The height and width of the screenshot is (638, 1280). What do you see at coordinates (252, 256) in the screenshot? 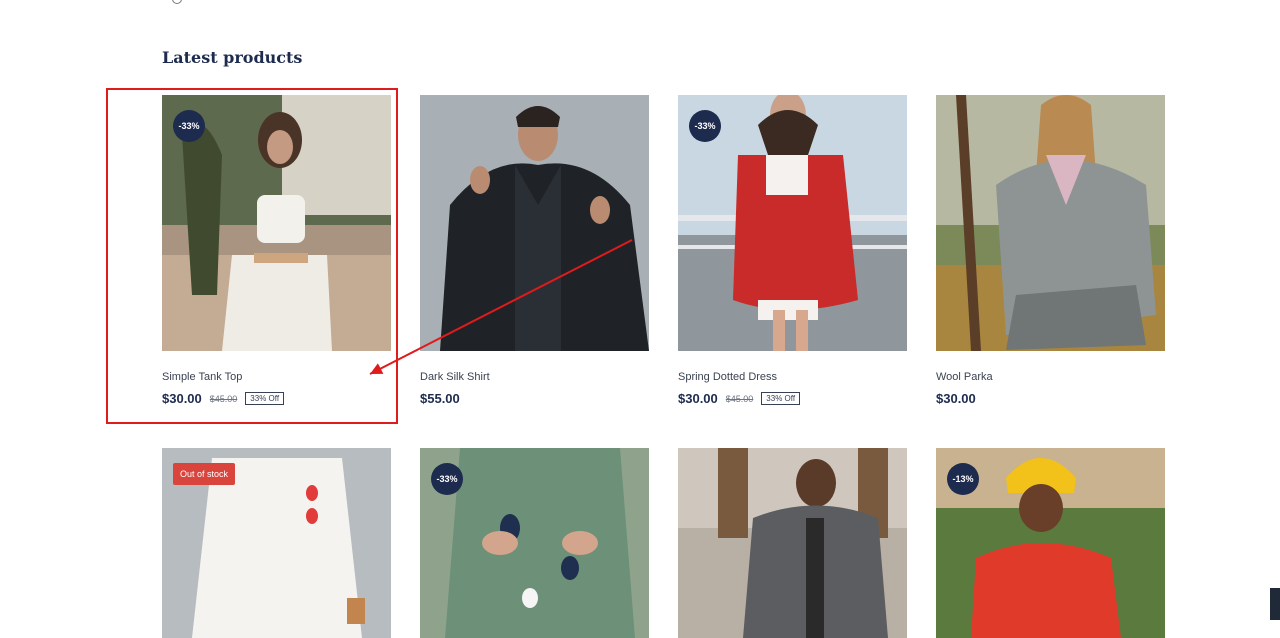
I see `annotation-highlight-box` at bounding box center [252, 256].